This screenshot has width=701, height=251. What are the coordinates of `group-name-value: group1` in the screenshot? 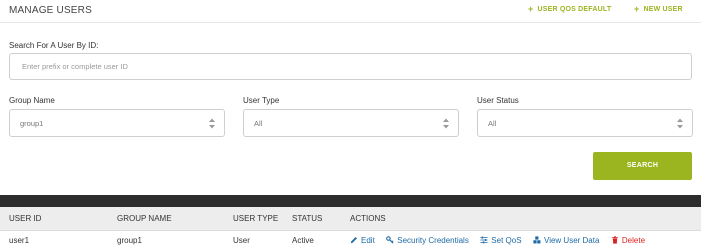 It's located at (32, 123).